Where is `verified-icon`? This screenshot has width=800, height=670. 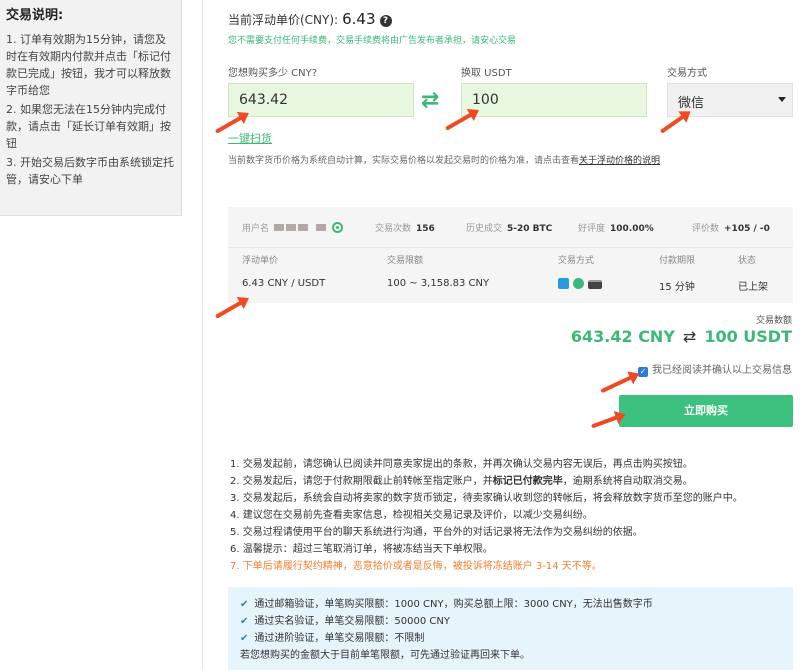
verified-icon is located at coordinates (337, 227).